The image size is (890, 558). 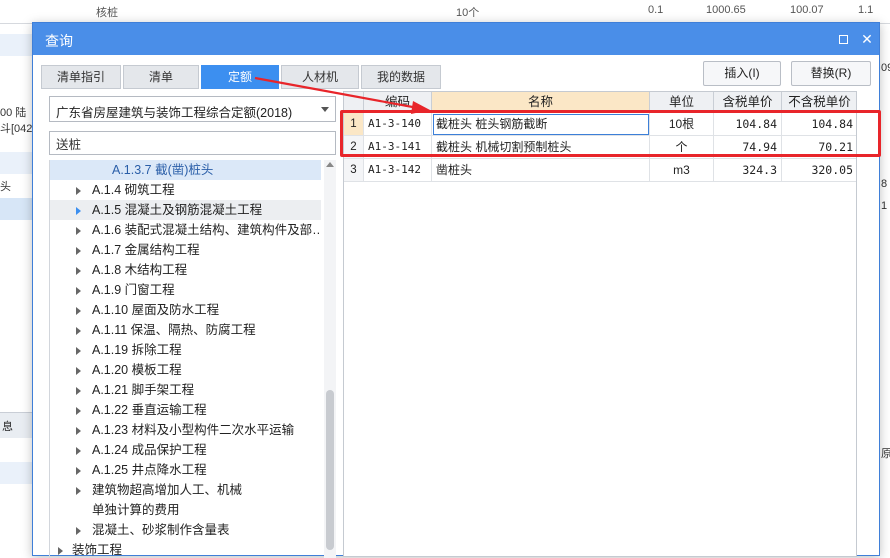 What do you see at coordinates (185, 549) in the screenshot?
I see `tree-item: 装饰工程` at bounding box center [185, 549].